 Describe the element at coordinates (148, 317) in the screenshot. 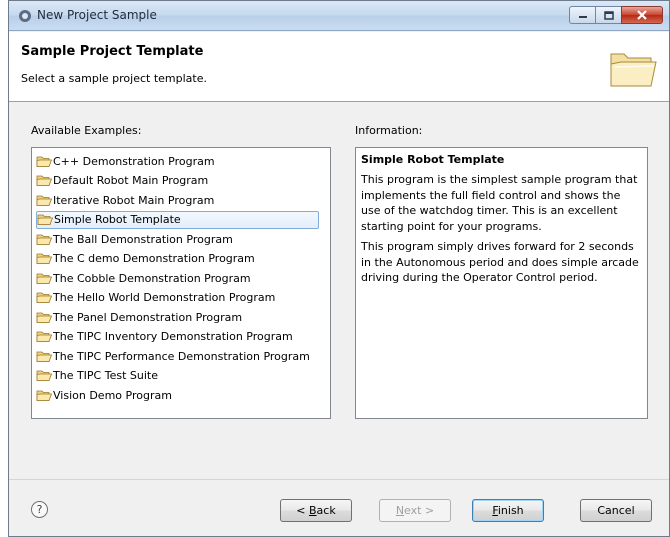

I see `list-item-label: The Panel Demonstration Program` at that location.